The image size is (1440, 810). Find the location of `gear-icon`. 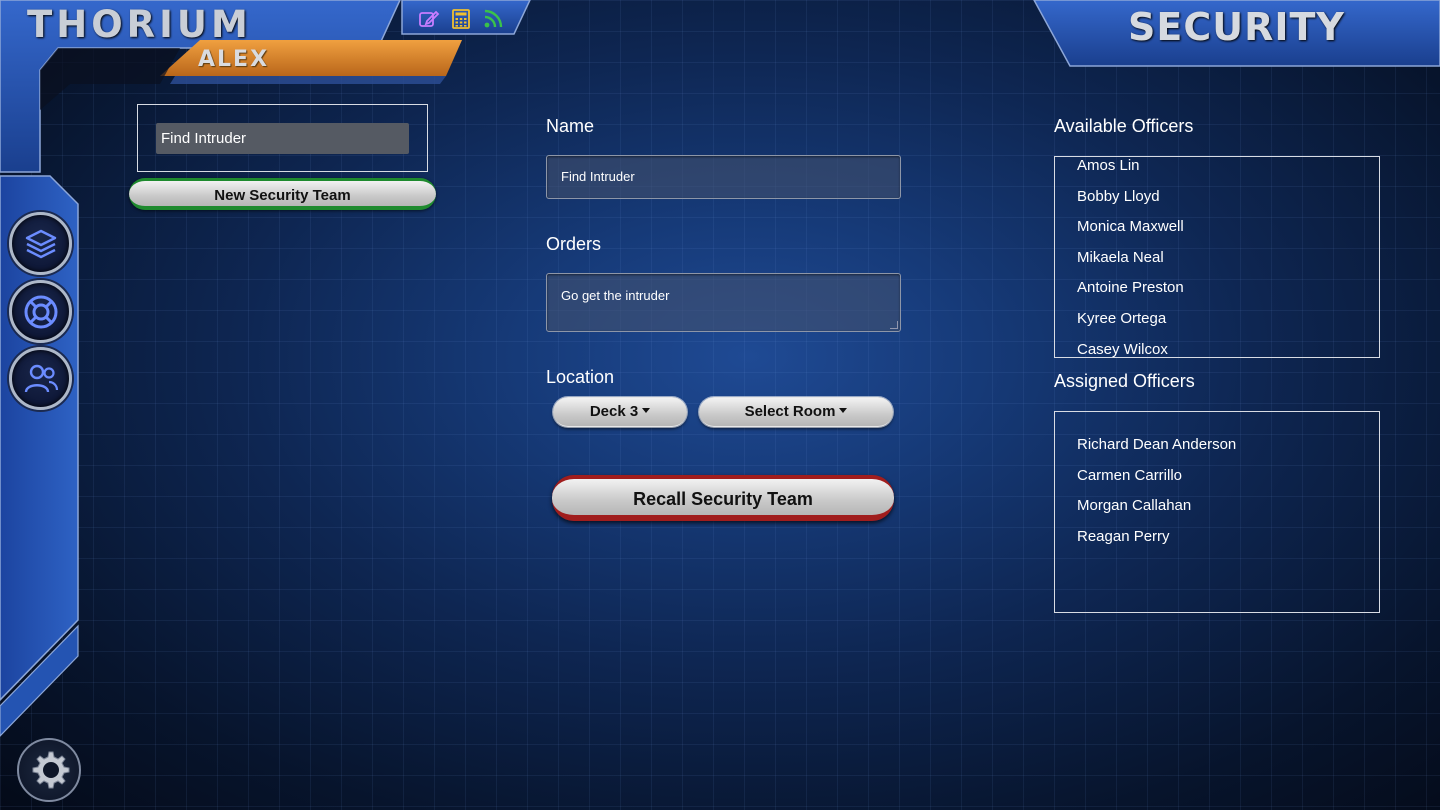

gear-icon is located at coordinates (51, 770).